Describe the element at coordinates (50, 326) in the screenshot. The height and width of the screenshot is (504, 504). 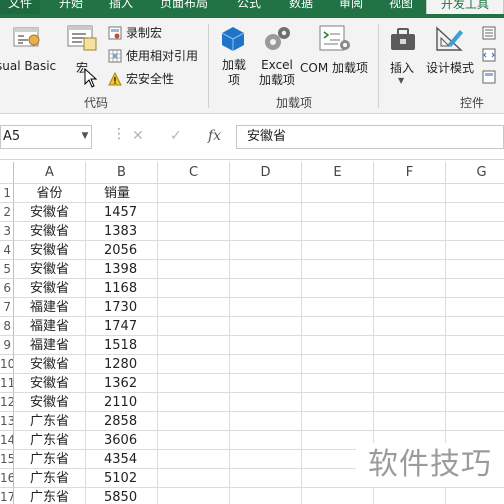
I see `cell-province: 福建省` at that location.